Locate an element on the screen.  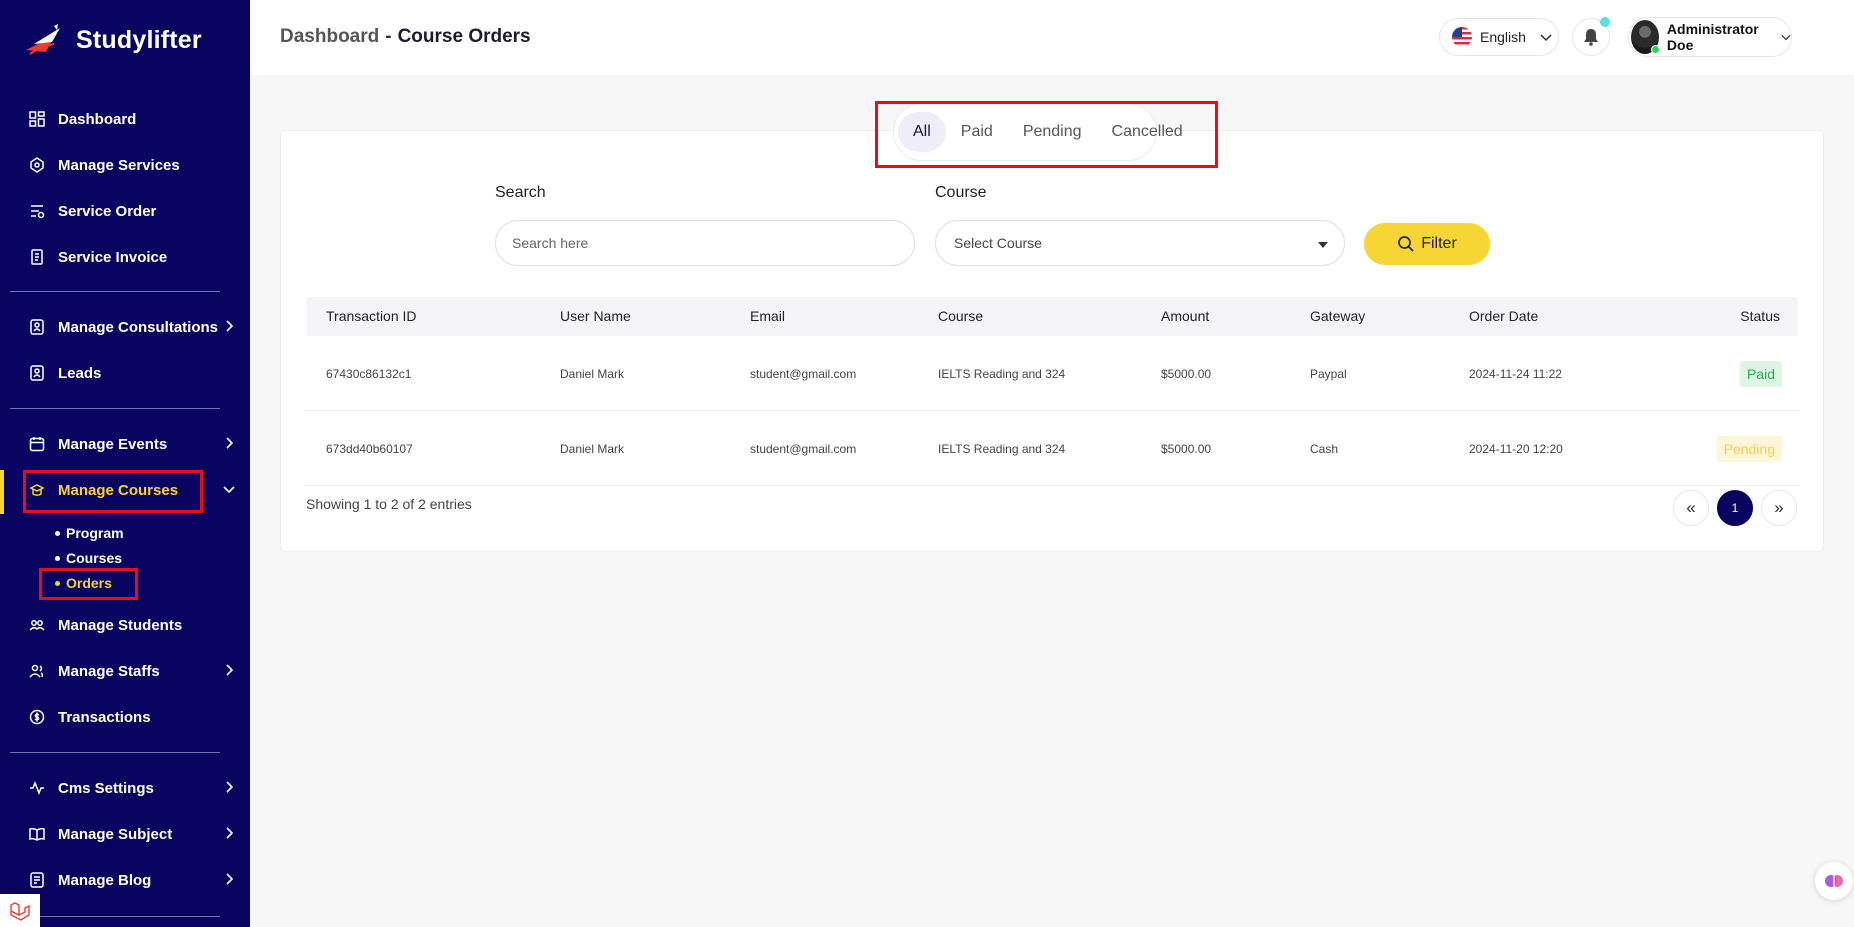
sidebar-item-service-order: Service Order is located at coordinates (125, 211).